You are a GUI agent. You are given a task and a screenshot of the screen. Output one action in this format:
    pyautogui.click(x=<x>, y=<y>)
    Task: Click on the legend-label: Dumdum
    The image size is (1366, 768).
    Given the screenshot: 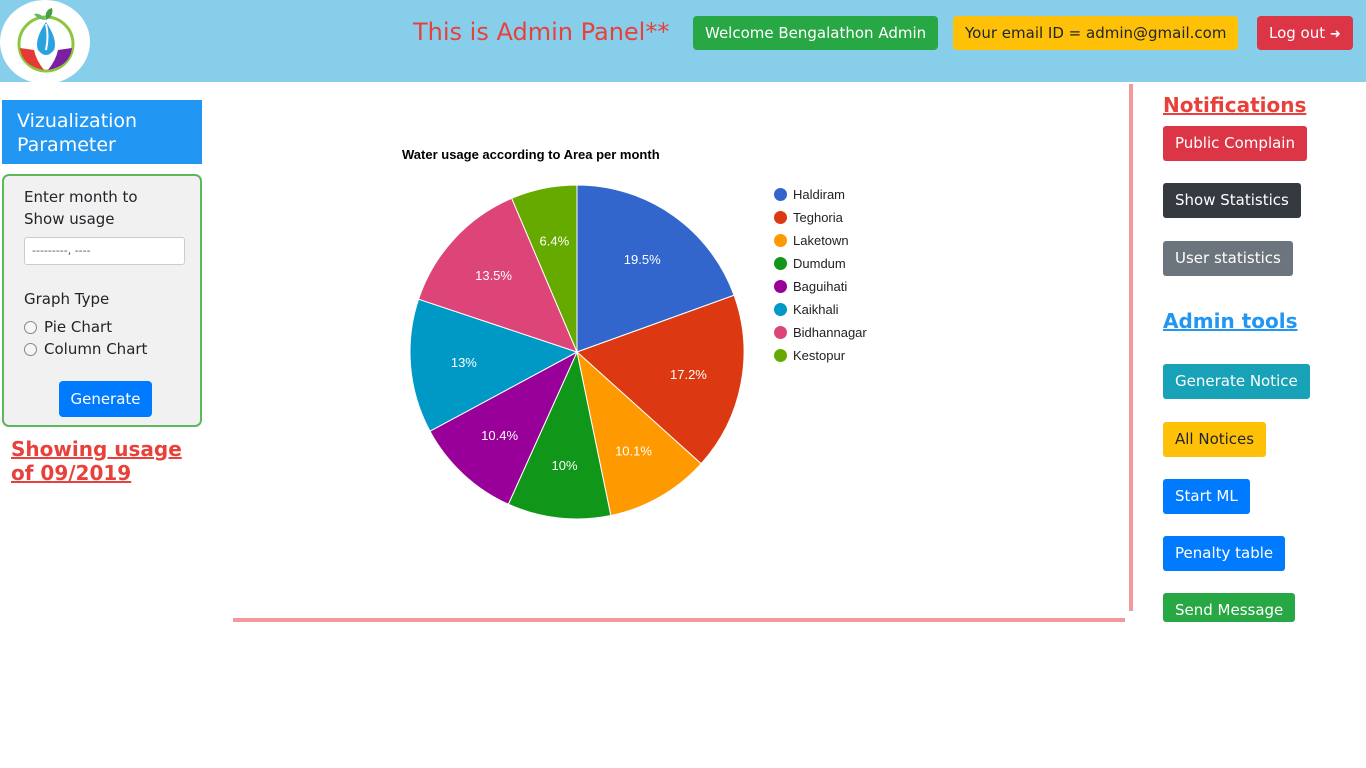 What is the action you would take?
    pyautogui.click(x=819, y=263)
    